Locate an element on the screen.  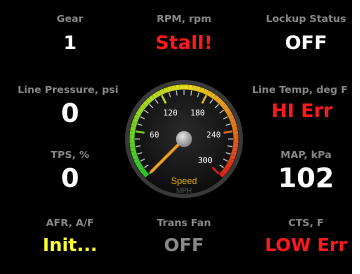
gear-label: Gear is located at coordinates (70, 19).